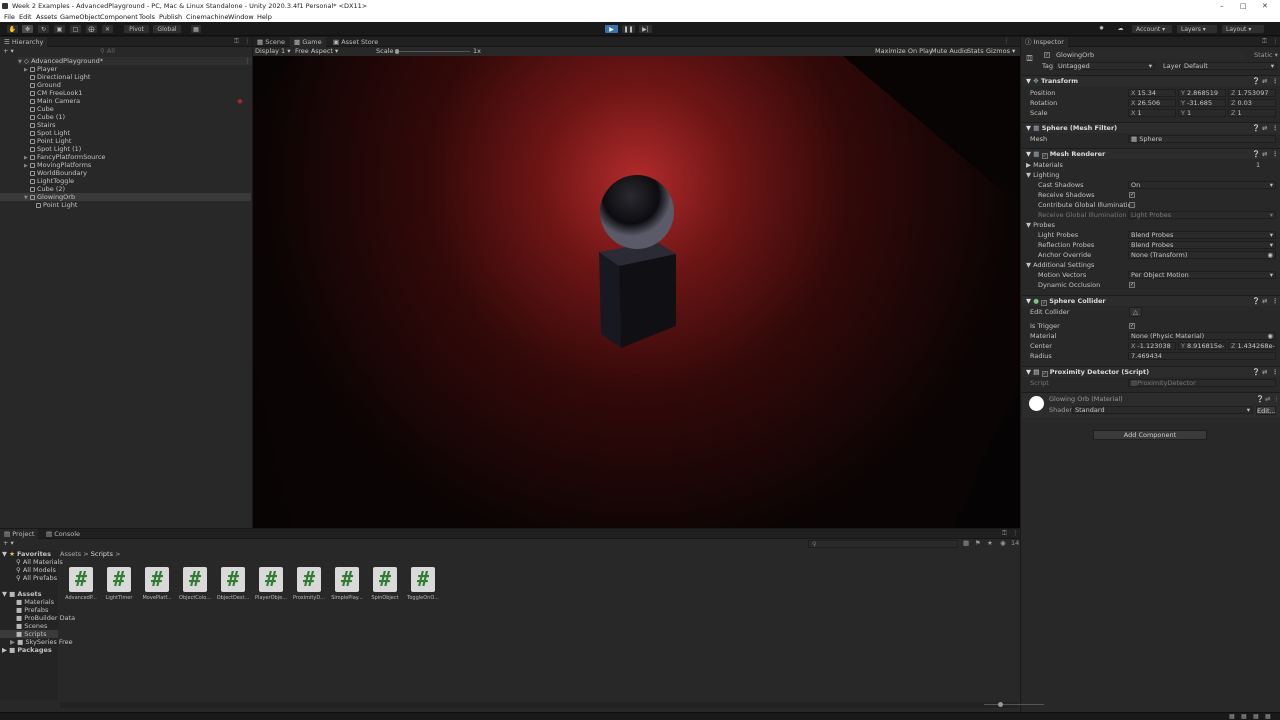 This screenshot has height=720, width=1280. Describe the element at coordinates (645, 29) in the screenshot. I see `step-button: ▶|` at that location.